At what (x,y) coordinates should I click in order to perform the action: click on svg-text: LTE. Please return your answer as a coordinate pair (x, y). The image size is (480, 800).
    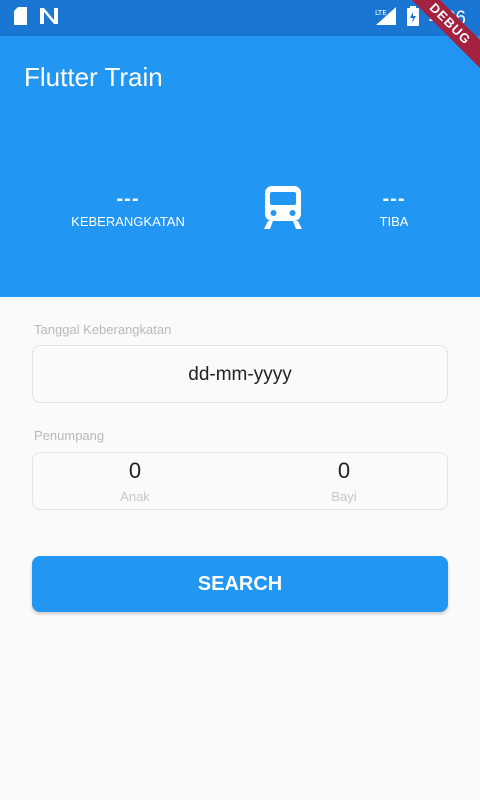
    Looking at the image, I should click on (381, 13).